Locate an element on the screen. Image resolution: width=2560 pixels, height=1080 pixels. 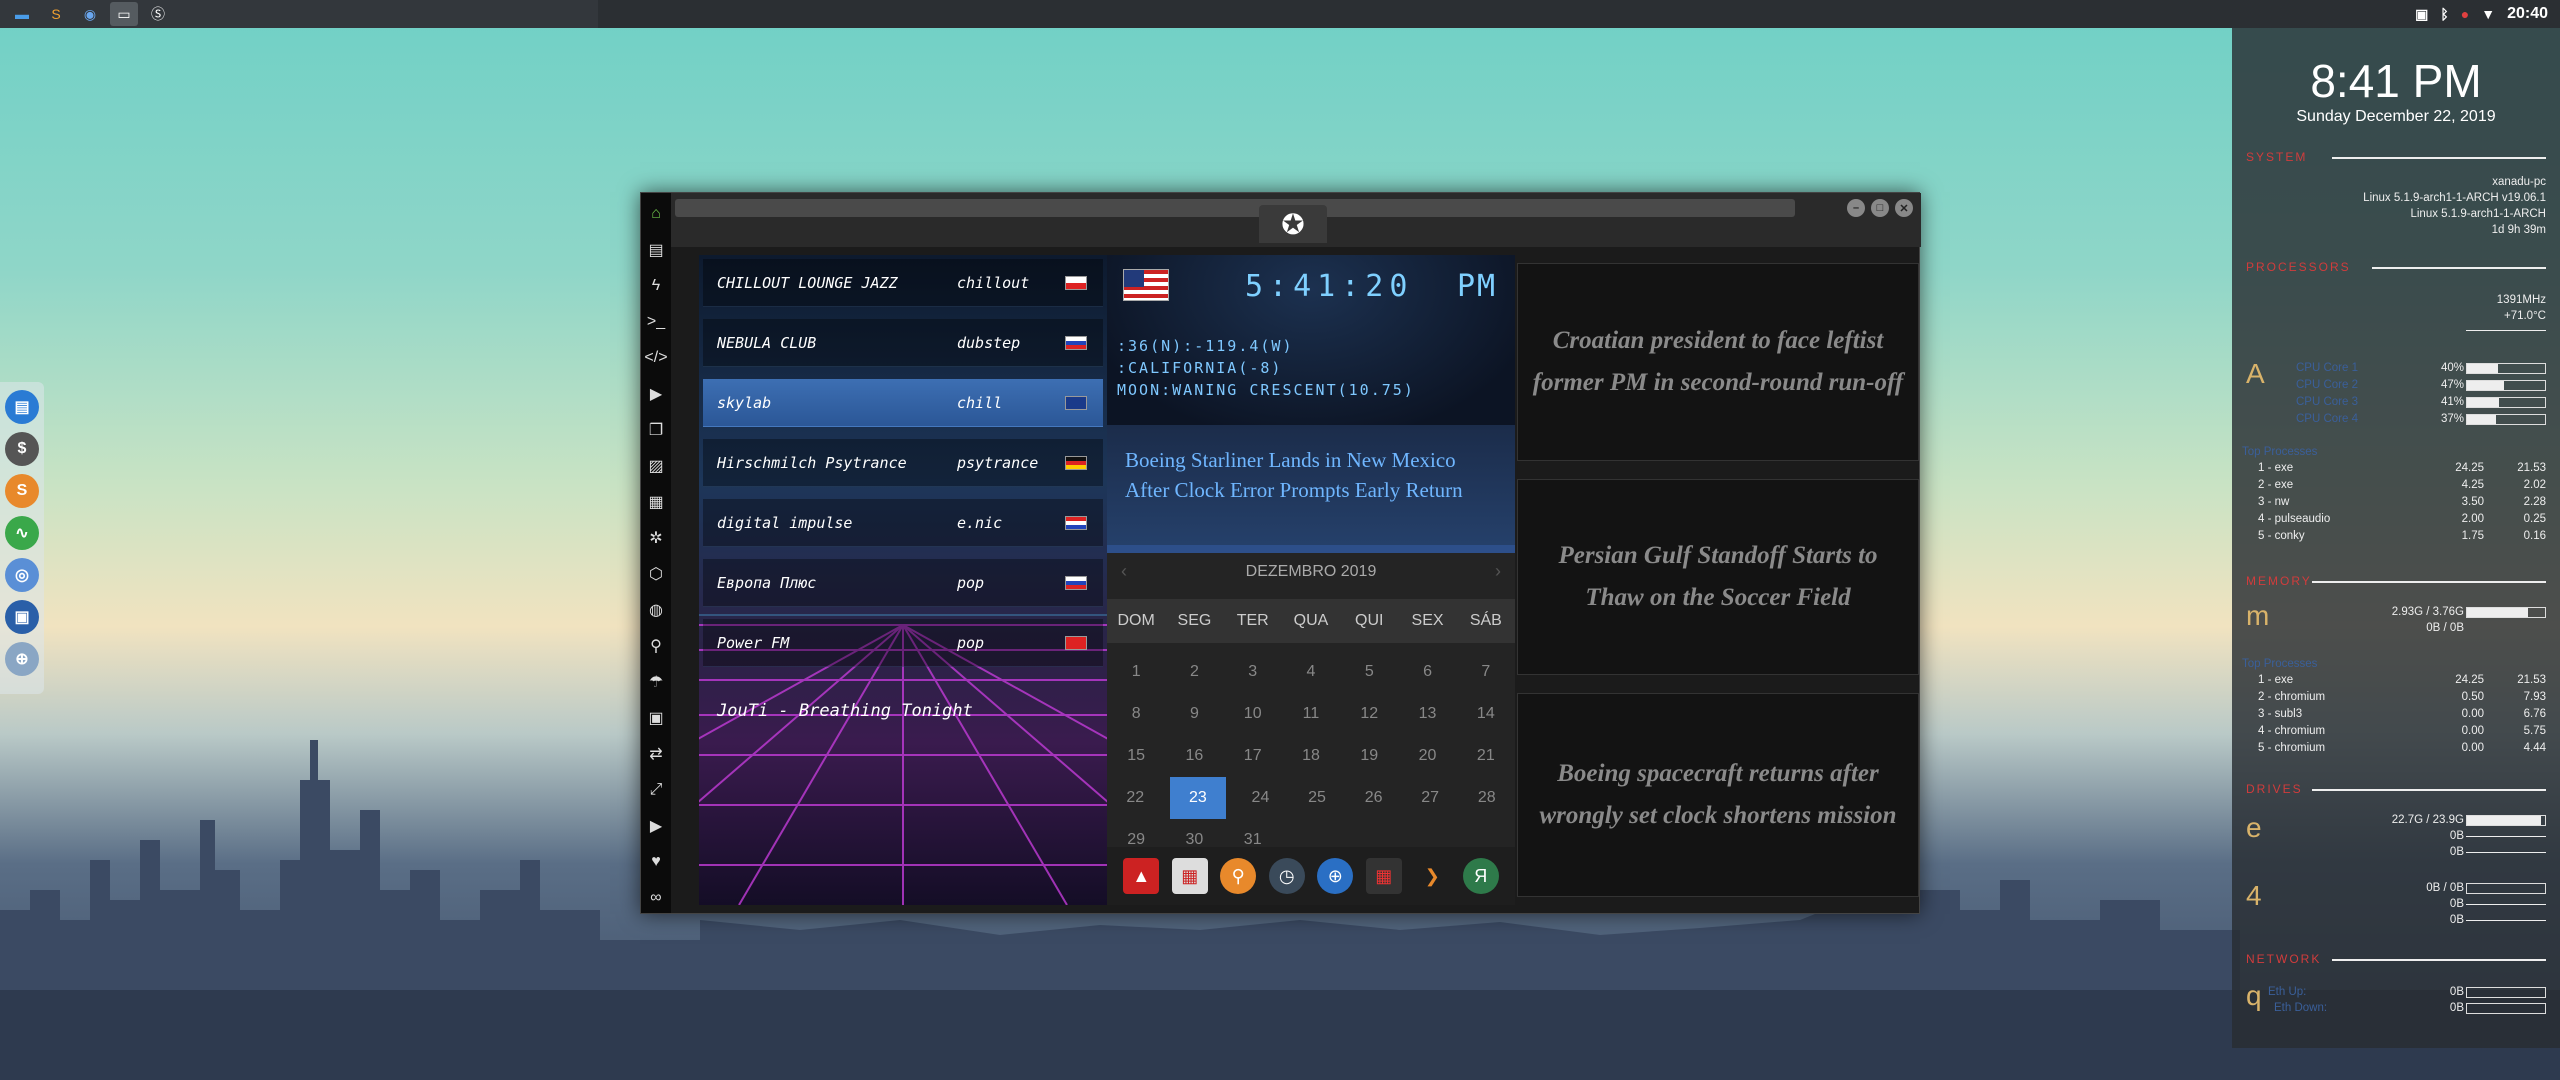
calendar-day: 2 is located at coordinates (1194, 672).